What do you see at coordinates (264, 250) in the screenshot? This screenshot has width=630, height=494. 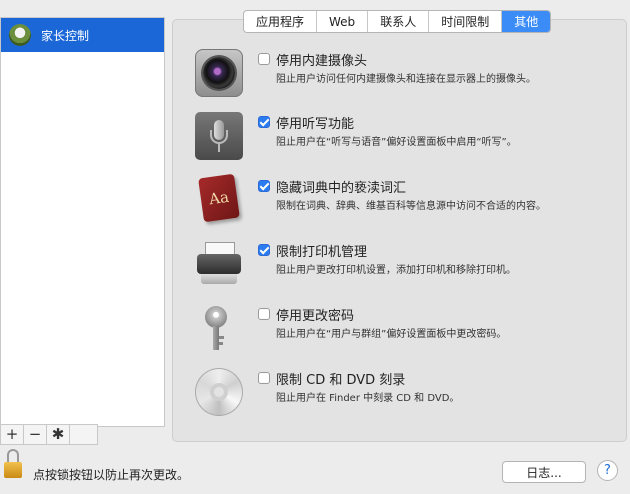 I see `limit-printer-admin-checkbox` at bounding box center [264, 250].